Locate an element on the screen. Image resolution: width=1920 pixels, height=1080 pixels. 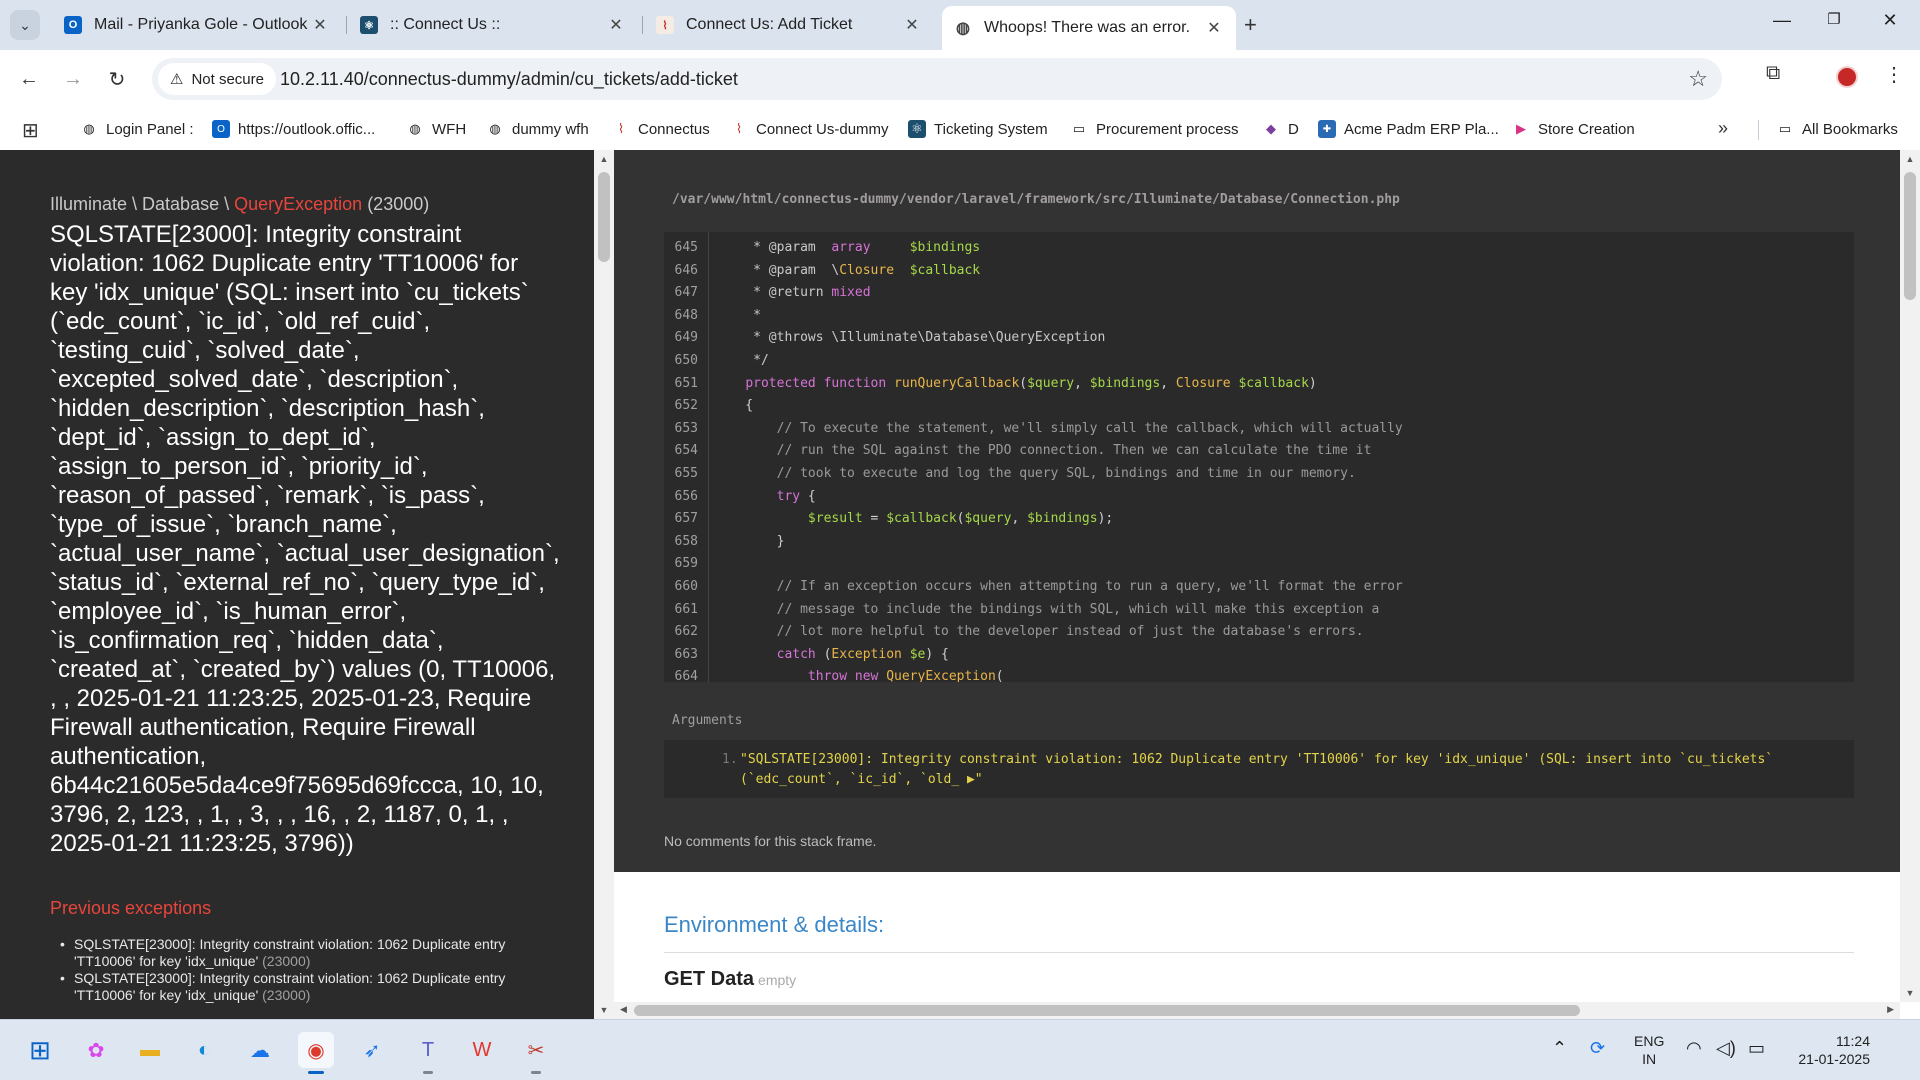
line-number: 654 is located at coordinates (686, 451).